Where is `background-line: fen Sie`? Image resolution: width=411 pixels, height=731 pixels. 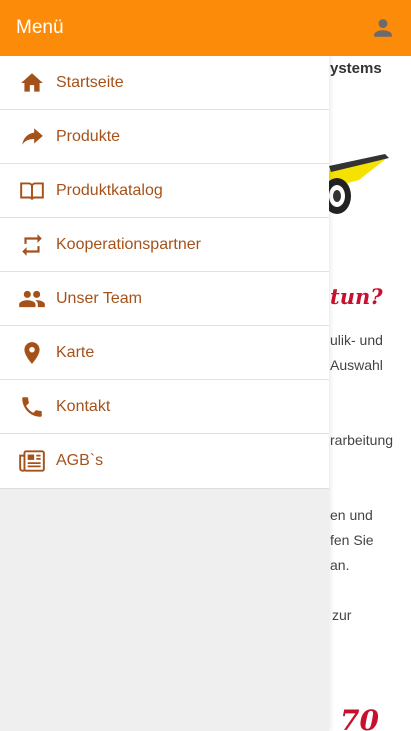
background-line: fen Sie is located at coordinates (352, 540).